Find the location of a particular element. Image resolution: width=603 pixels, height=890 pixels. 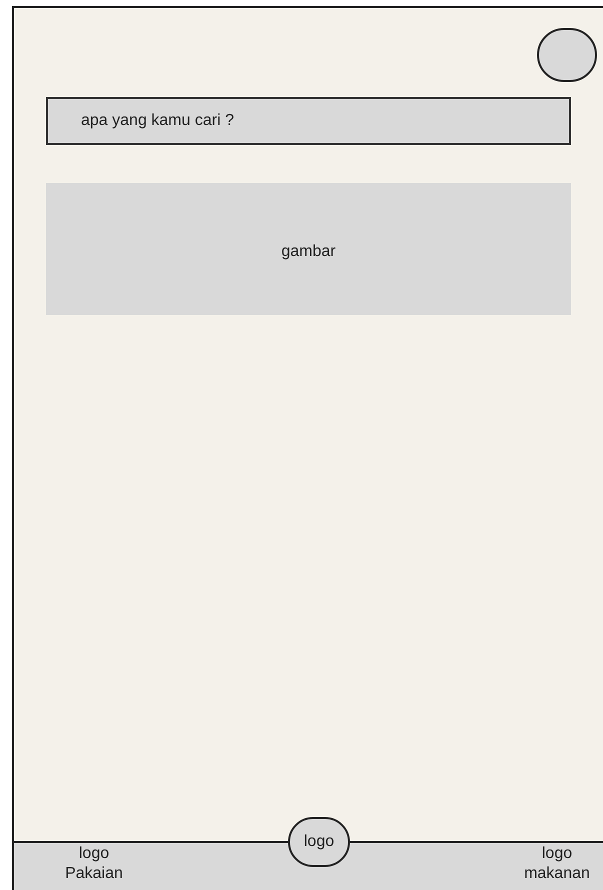

nav-logo-button: logo is located at coordinates (319, 842).